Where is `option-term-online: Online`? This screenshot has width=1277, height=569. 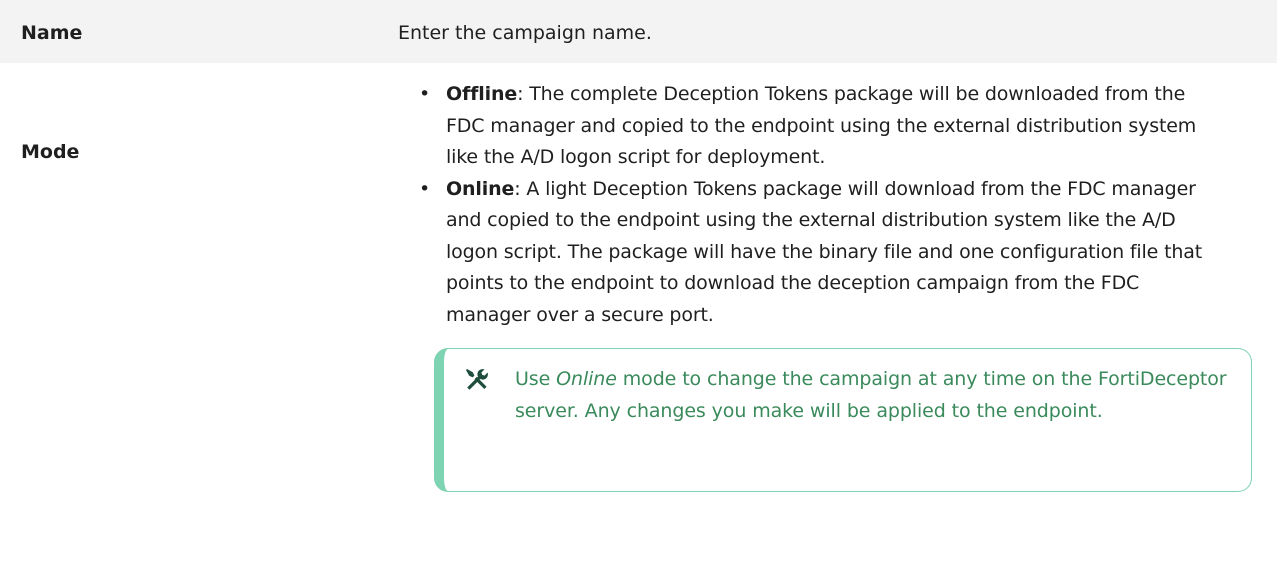
option-term-online: Online is located at coordinates (480, 188).